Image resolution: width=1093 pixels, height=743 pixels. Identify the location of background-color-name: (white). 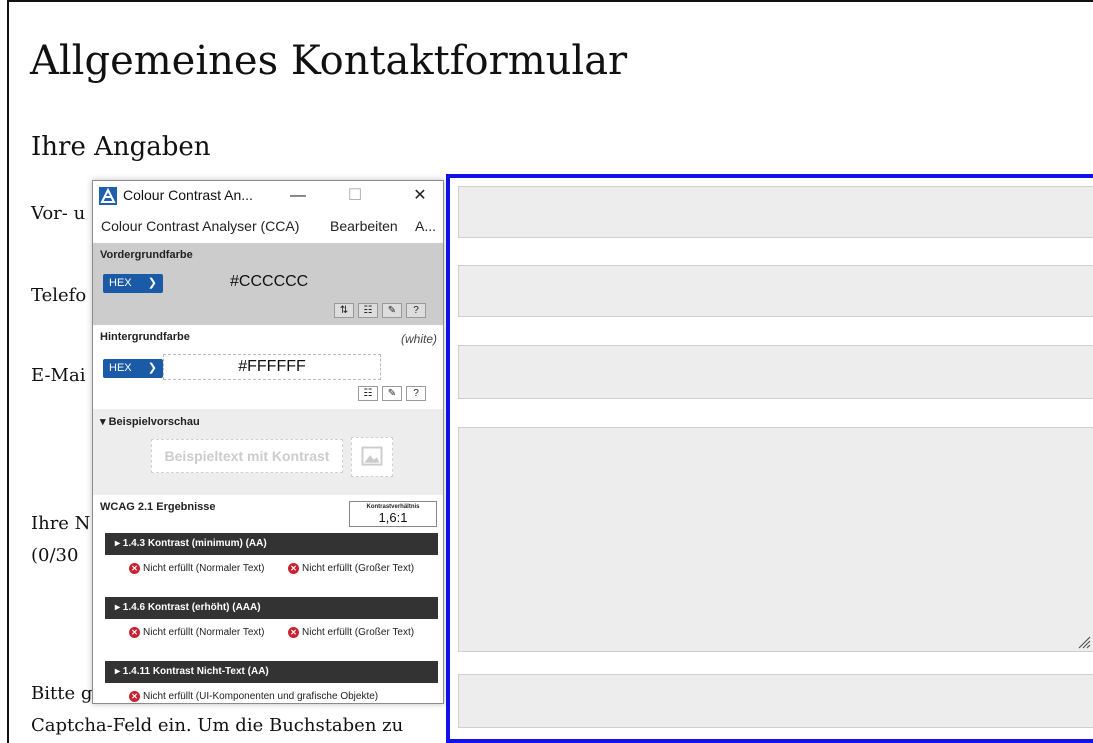
(418, 339).